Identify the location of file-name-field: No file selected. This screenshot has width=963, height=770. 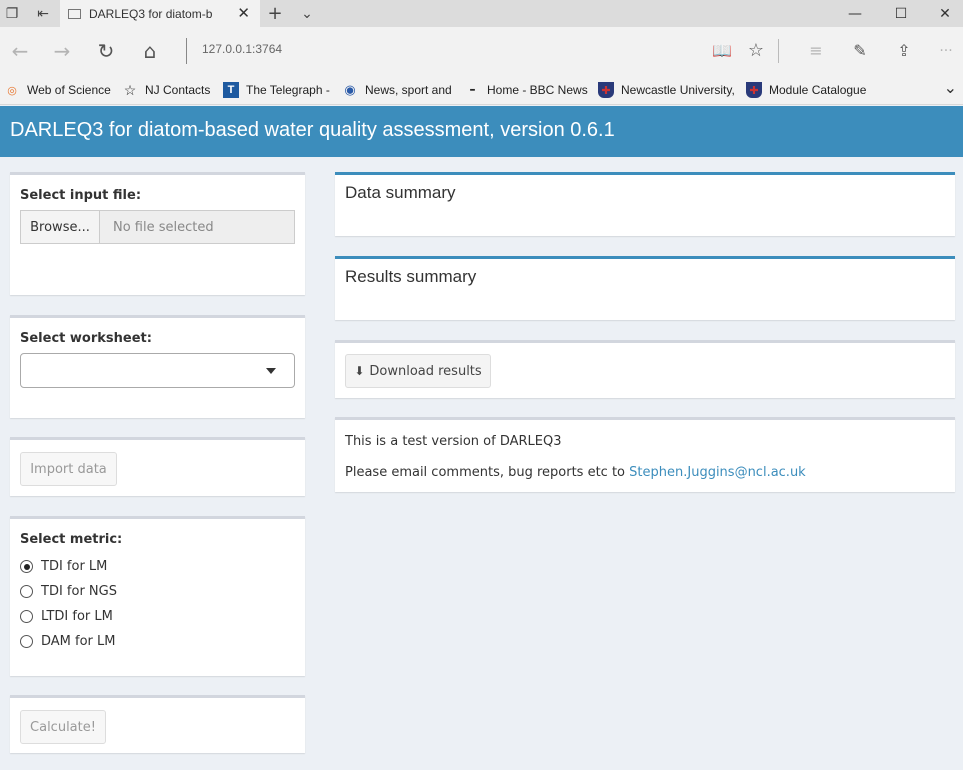
(197, 227).